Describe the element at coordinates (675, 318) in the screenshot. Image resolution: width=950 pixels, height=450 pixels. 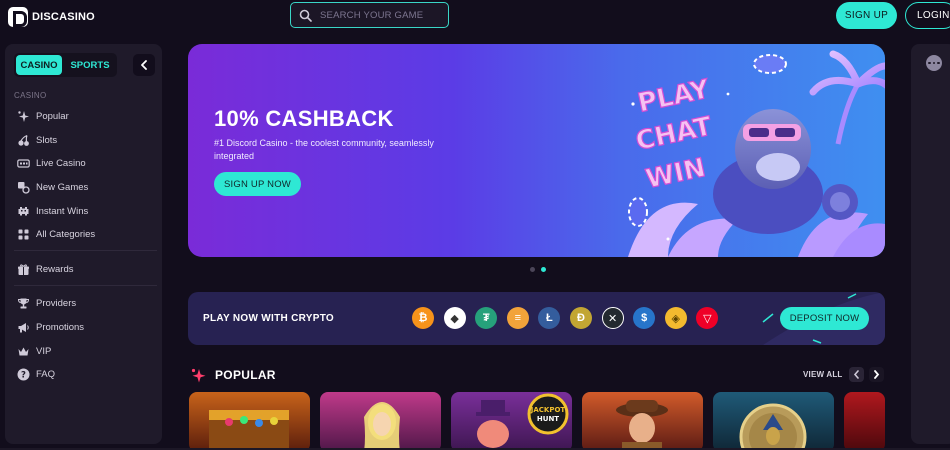
I see `binance-icon: ◈` at that location.